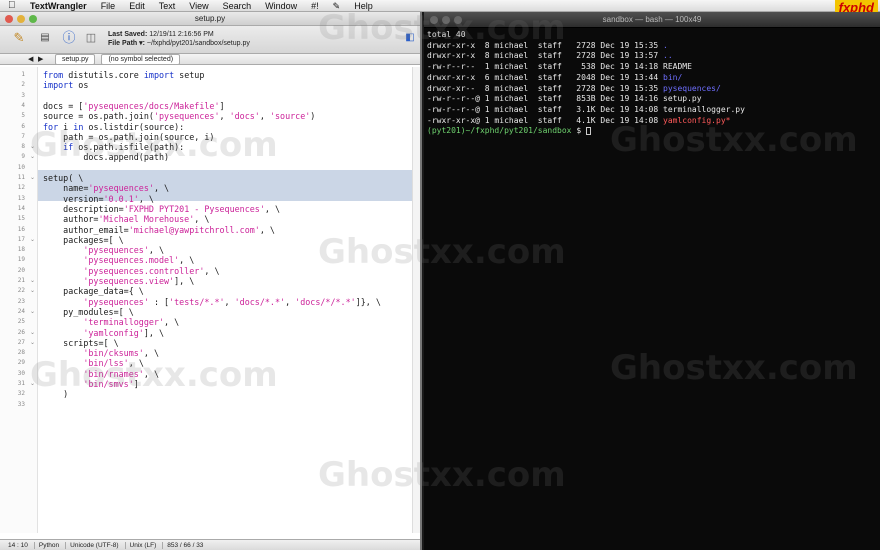 The width and height of the screenshot is (880, 550). Describe the element at coordinates (23, 105) in the screenshot. I see `line-number: 4` at that location.